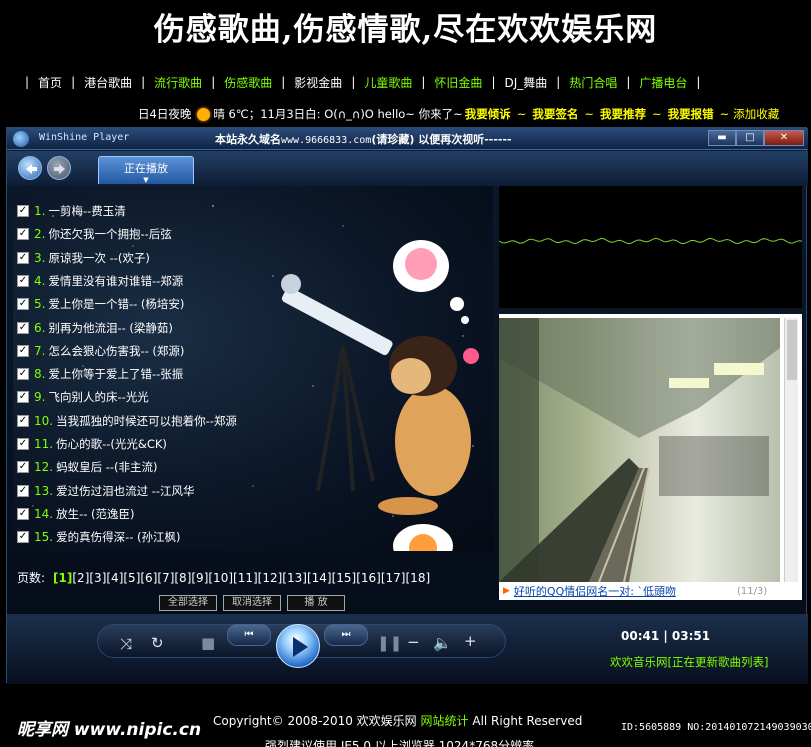 The height and width of the screenshot is (747, 811). Describe the element at coordinates (199, 578) in the screenshot. I see `page-link: [9]` at that location.